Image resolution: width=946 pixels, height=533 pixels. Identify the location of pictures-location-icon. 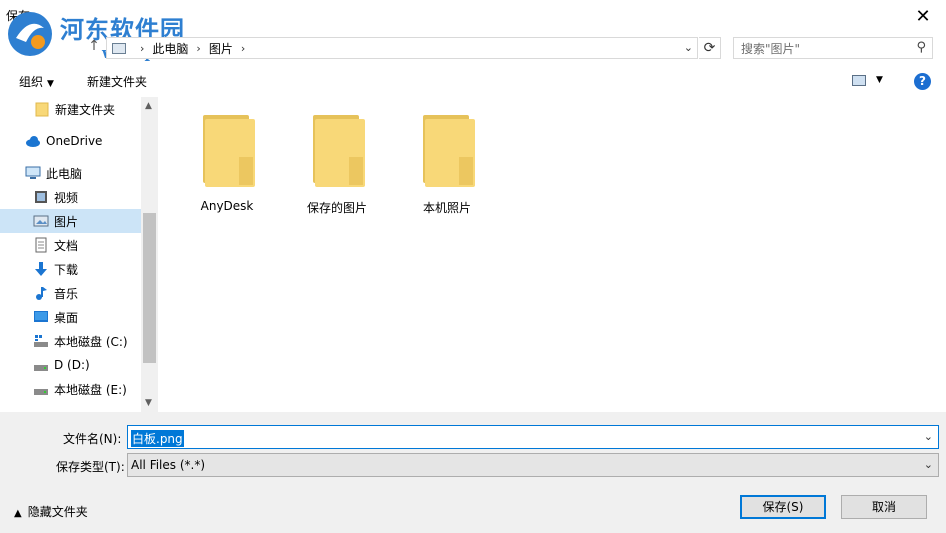
(119, 48).